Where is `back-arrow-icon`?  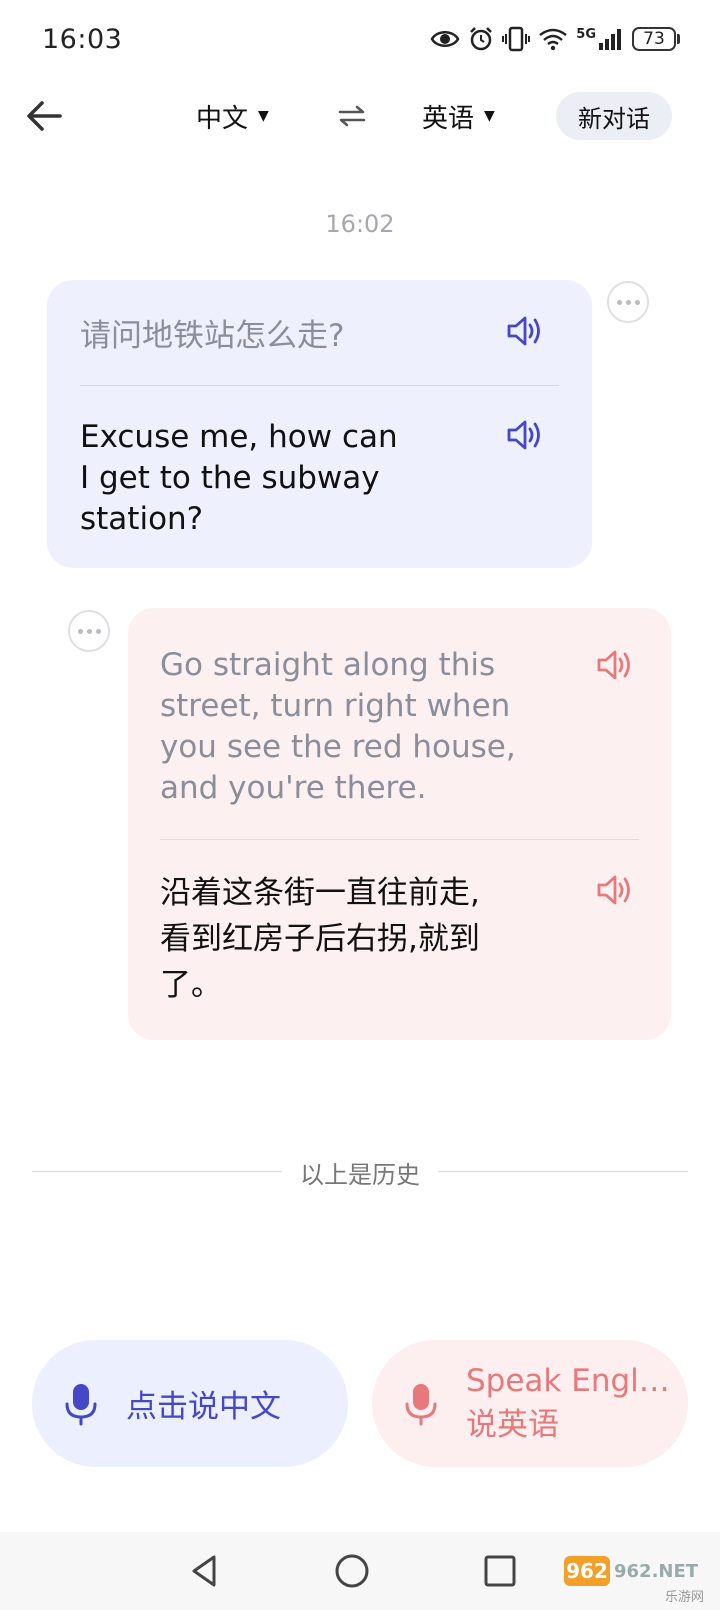
back-arrow-icon is located at coordinates (44, 116).